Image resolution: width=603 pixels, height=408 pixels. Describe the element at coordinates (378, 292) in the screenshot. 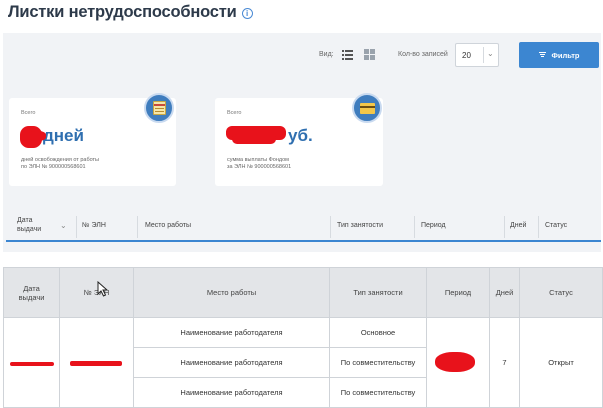

I see `th-employment: Тип занятости` at that location.